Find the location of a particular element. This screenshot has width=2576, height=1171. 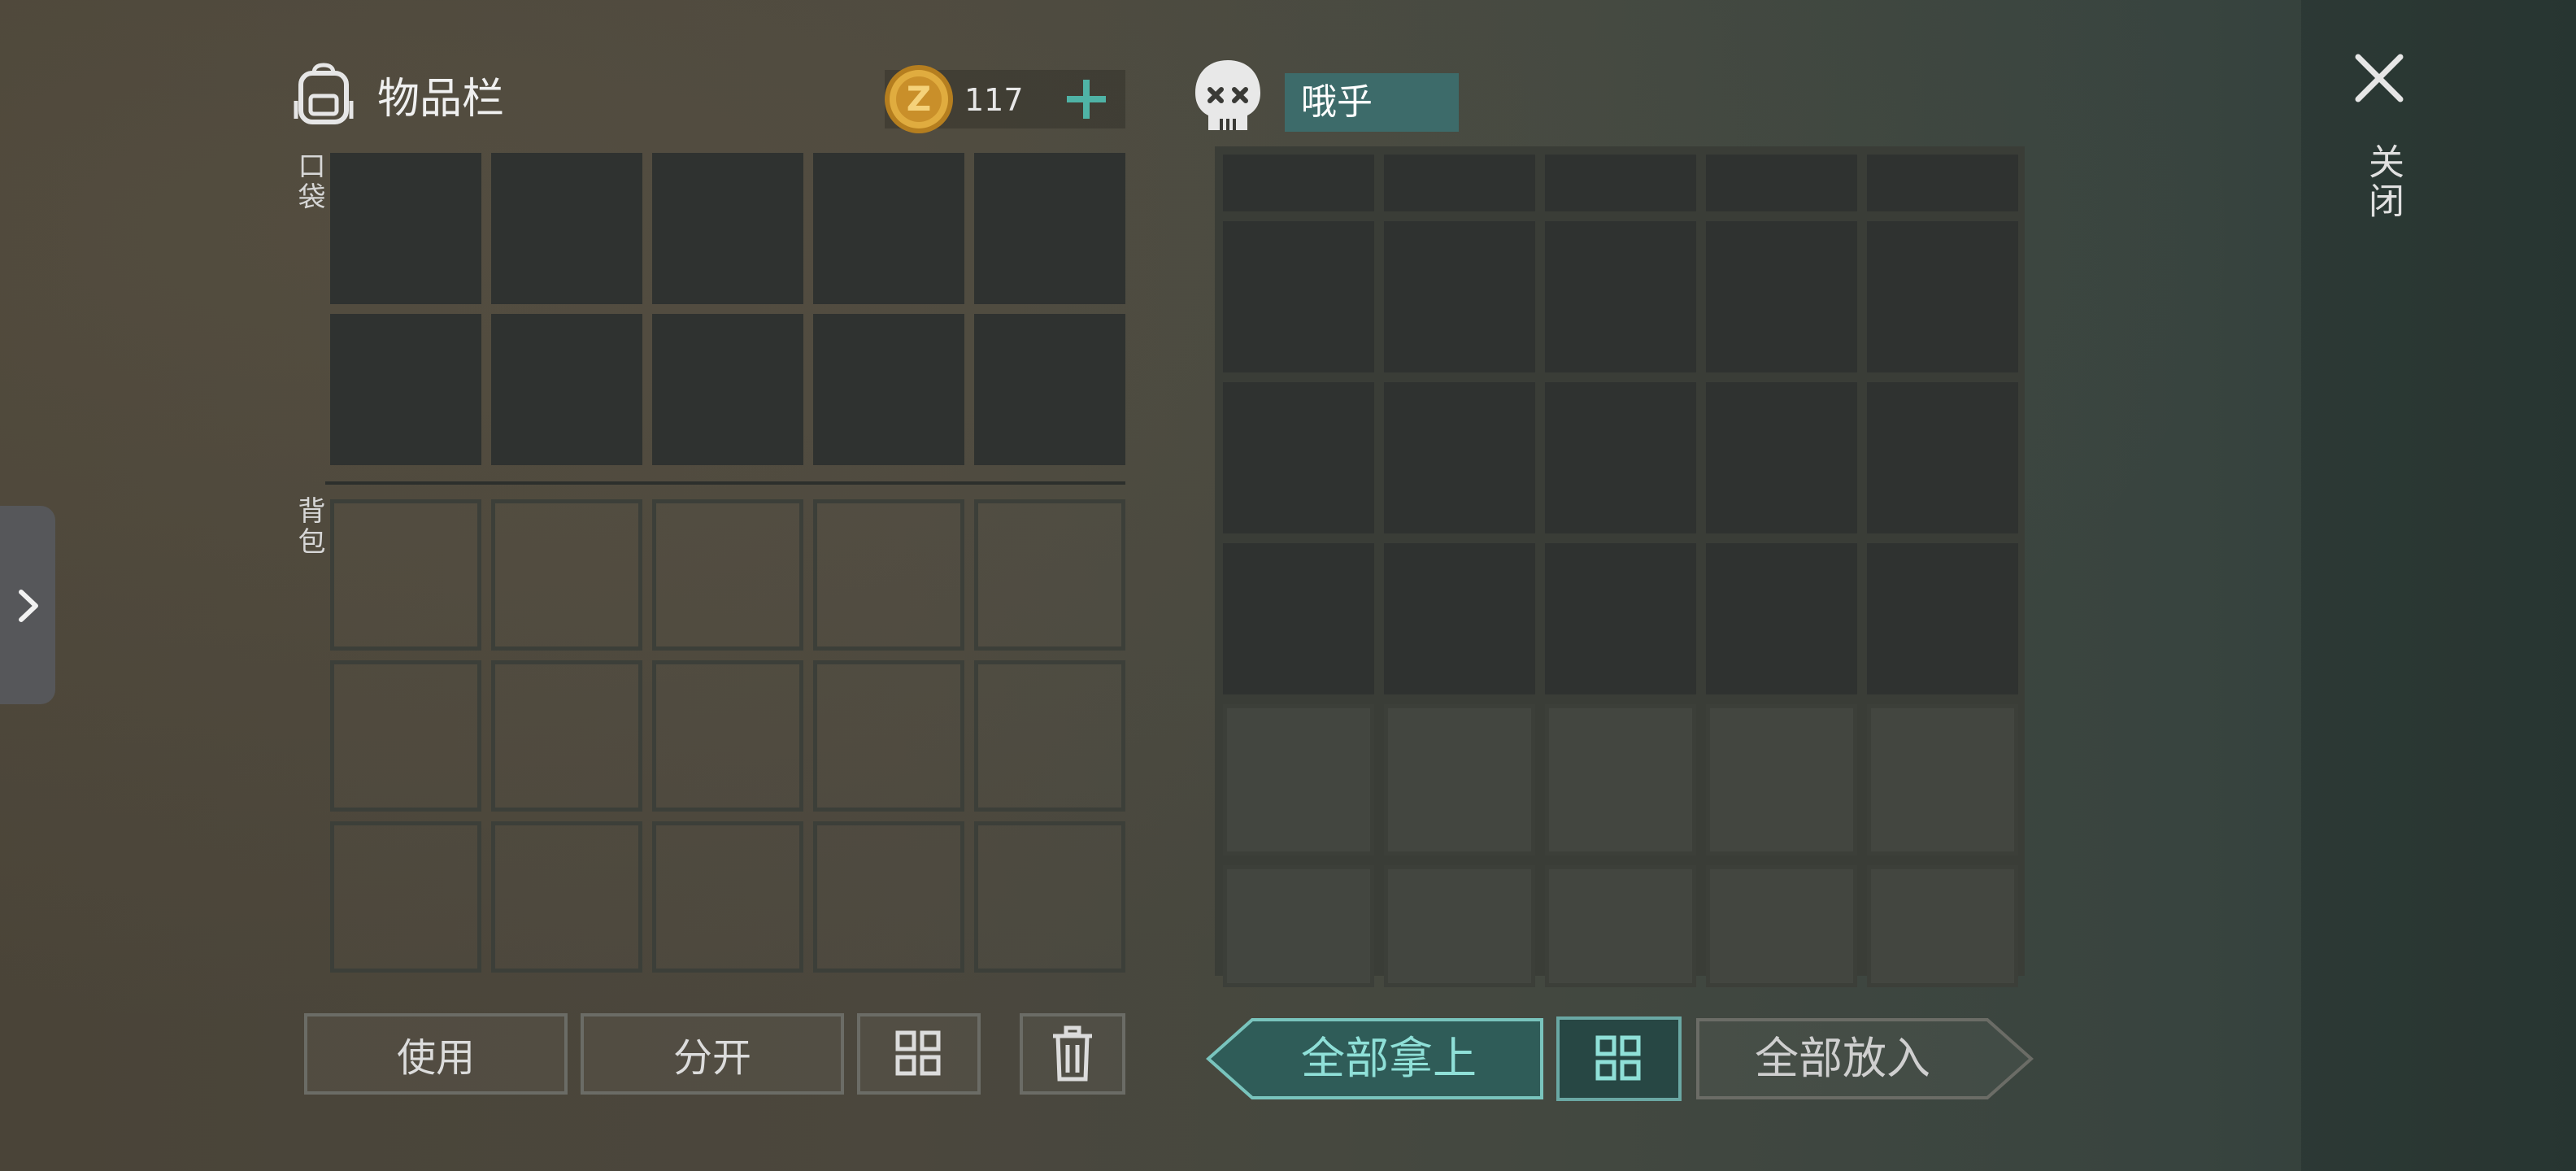

use-button: 使用 is located at coordinates (436, 1054).